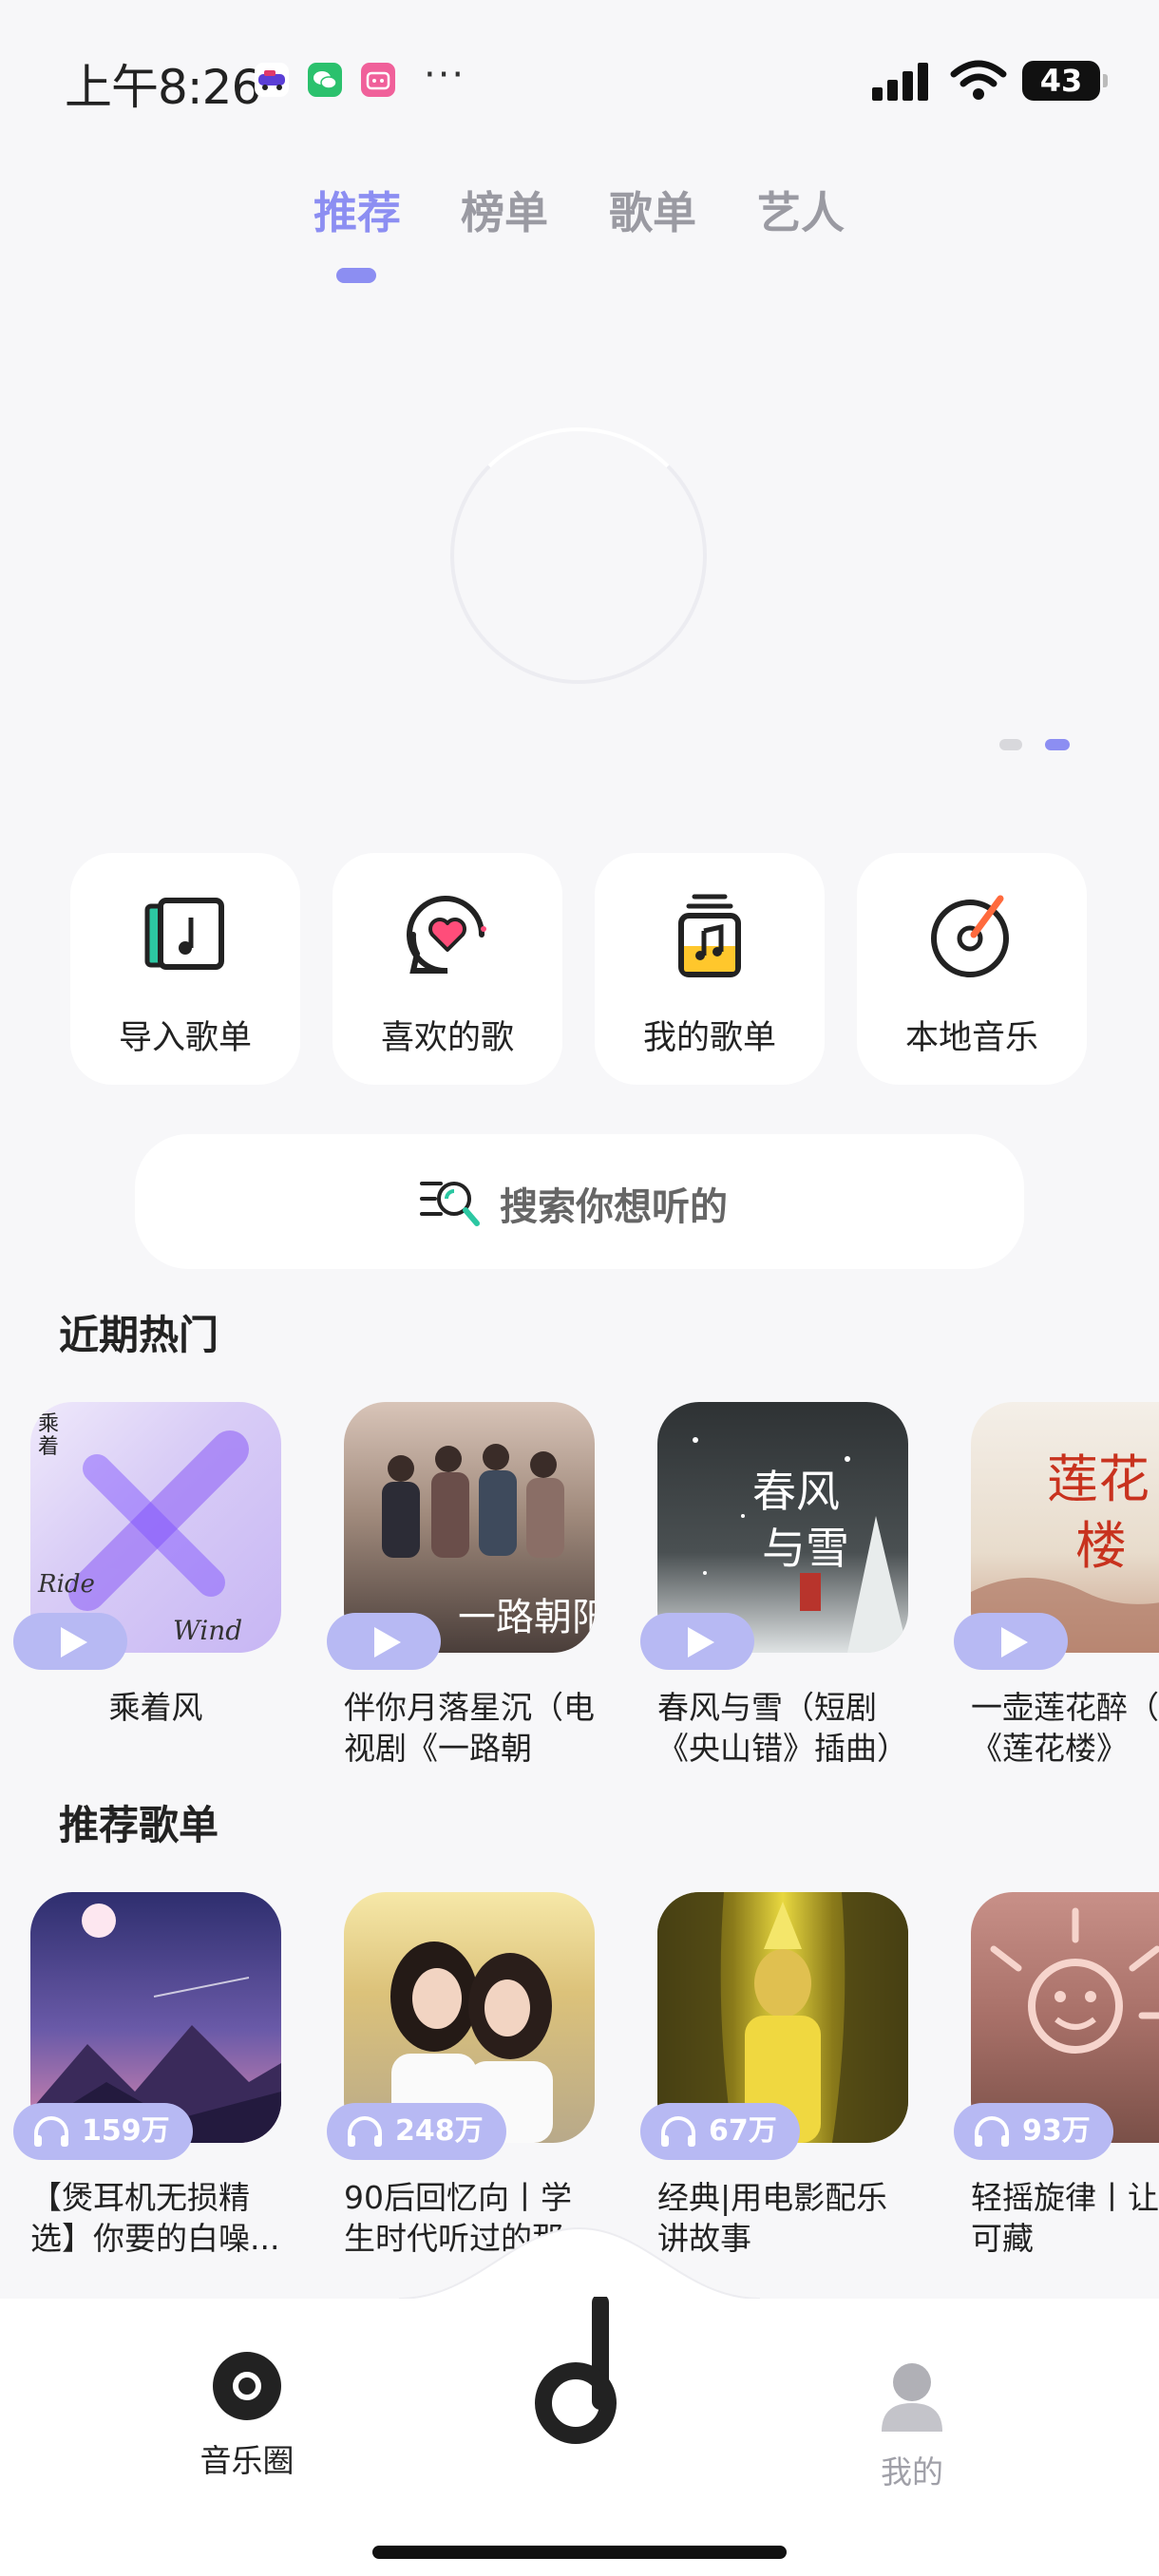  What do you see at coordinates (1056, 2131) in the screenshot?
I see `play-count: 93万` at bounding box center [1056, 2131].